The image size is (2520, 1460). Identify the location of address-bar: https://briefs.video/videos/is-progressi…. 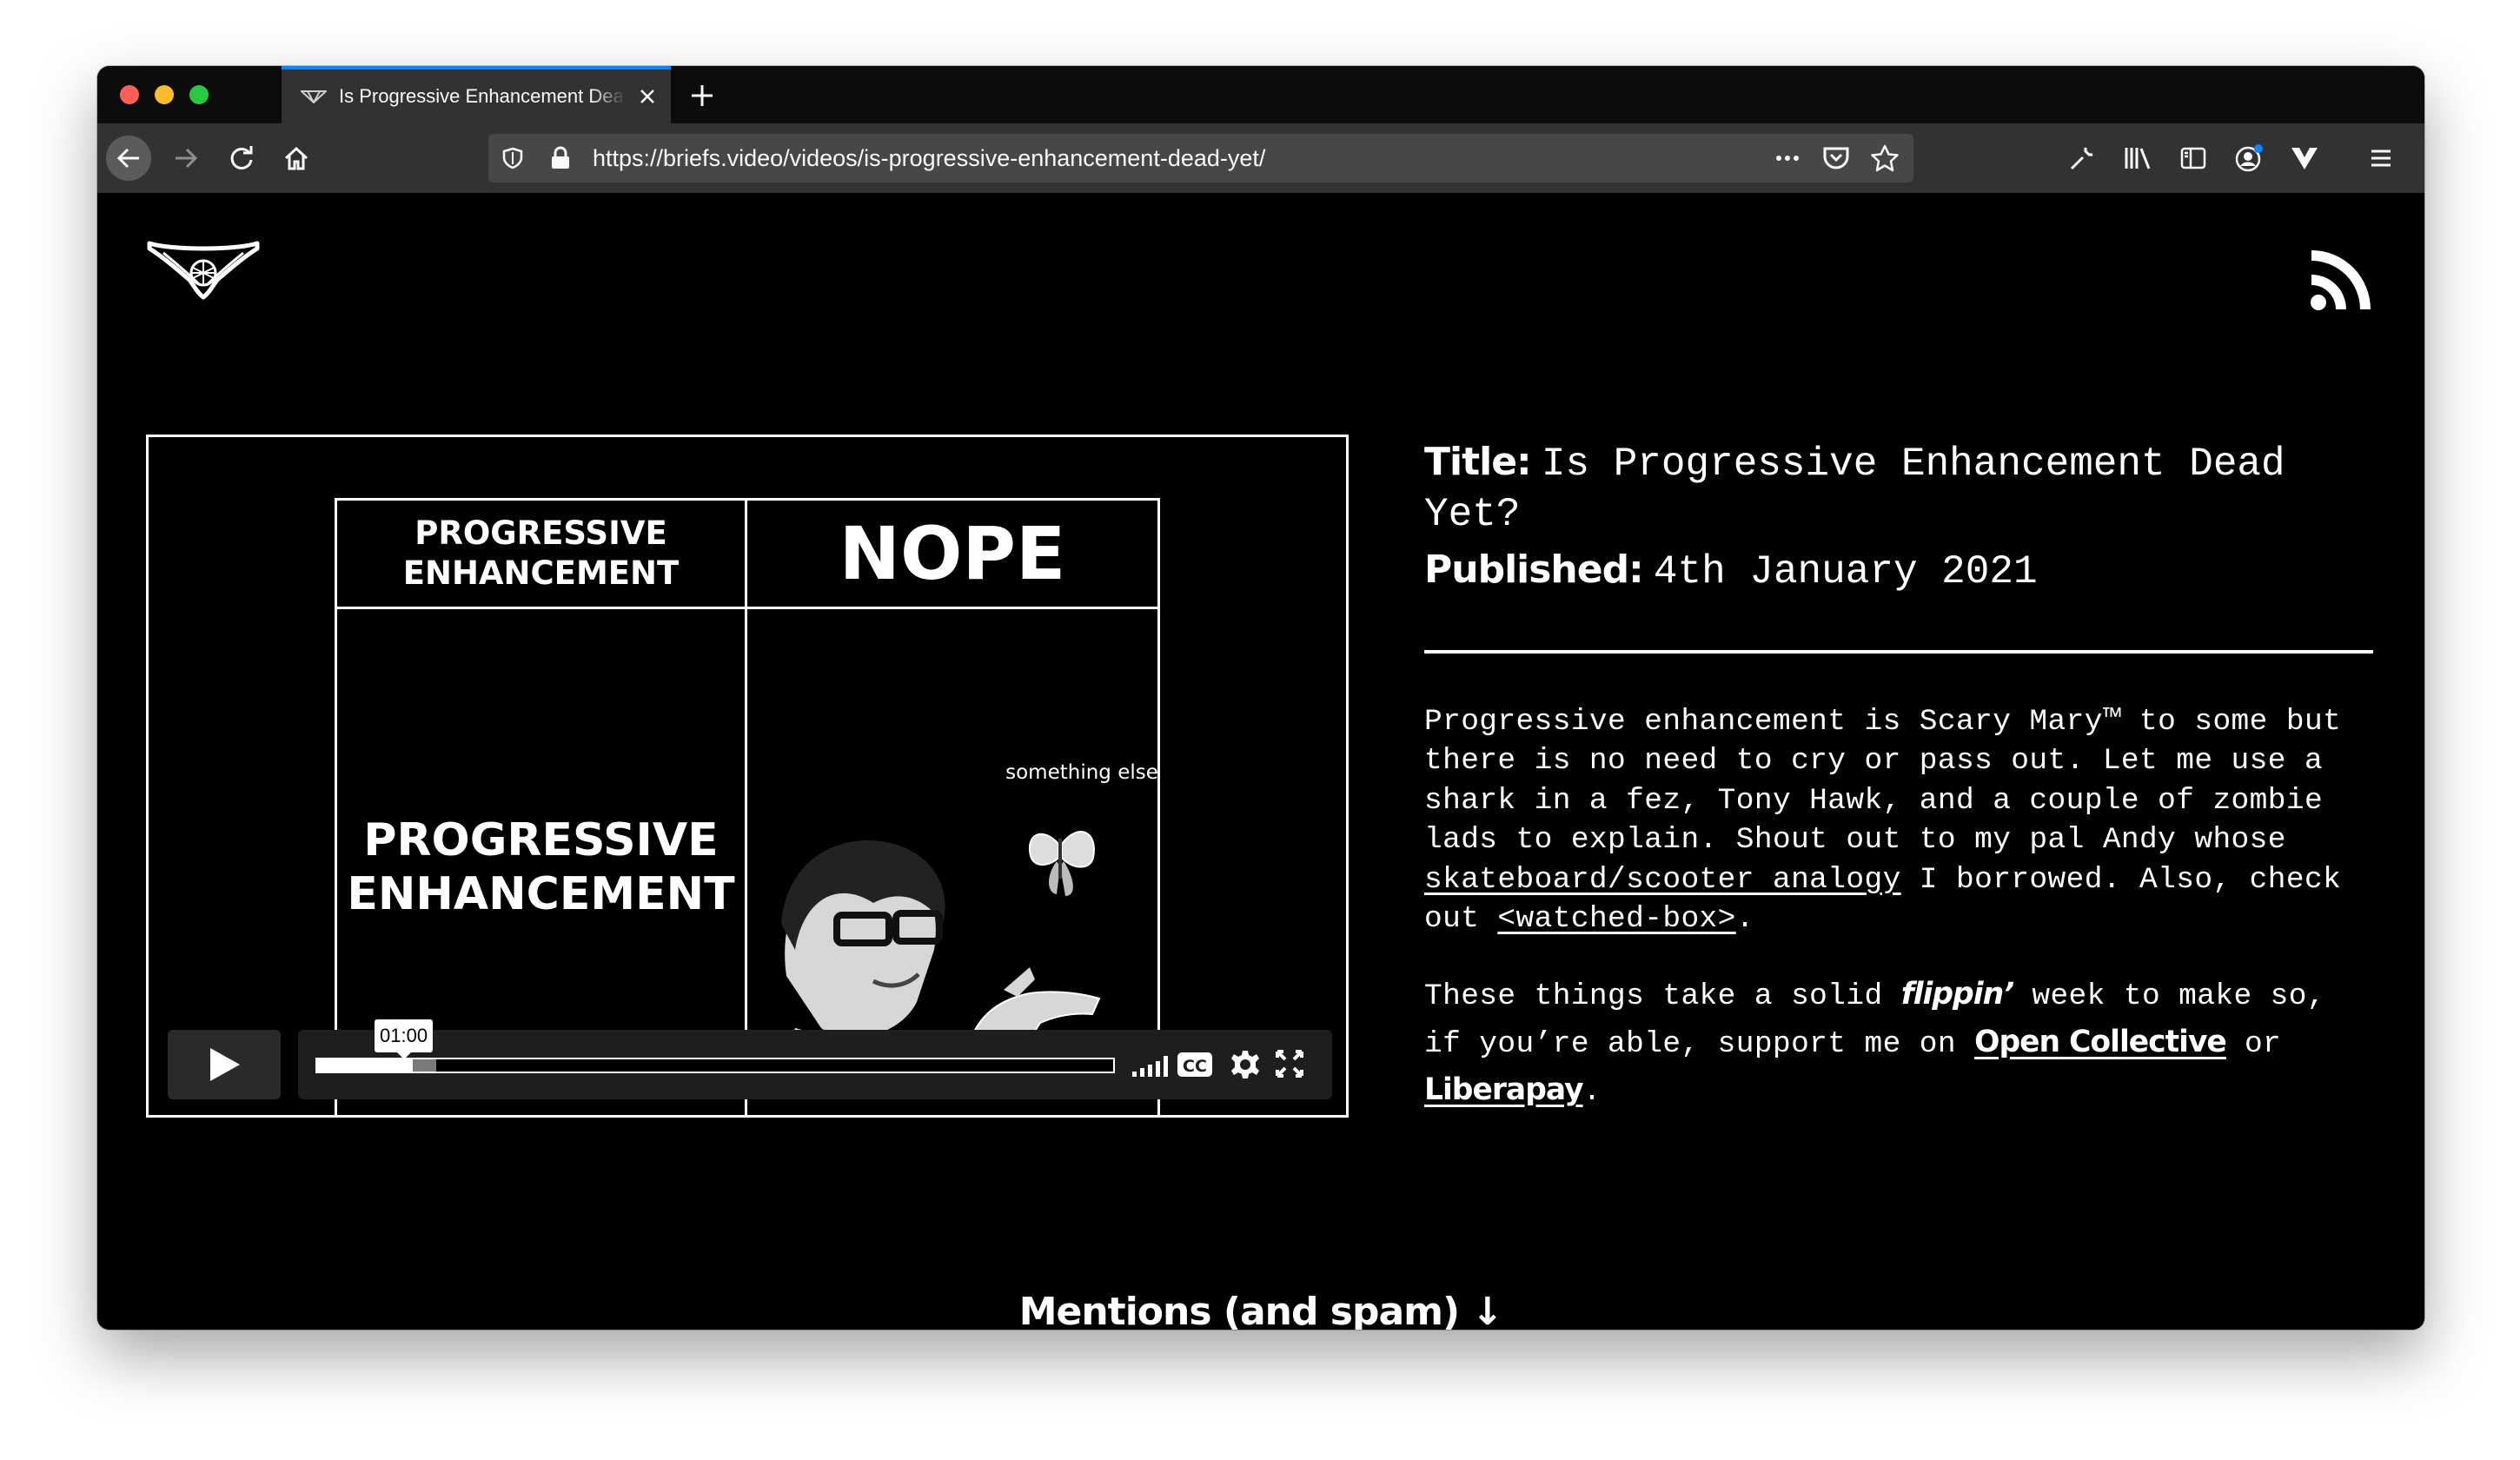
(1200, 158).